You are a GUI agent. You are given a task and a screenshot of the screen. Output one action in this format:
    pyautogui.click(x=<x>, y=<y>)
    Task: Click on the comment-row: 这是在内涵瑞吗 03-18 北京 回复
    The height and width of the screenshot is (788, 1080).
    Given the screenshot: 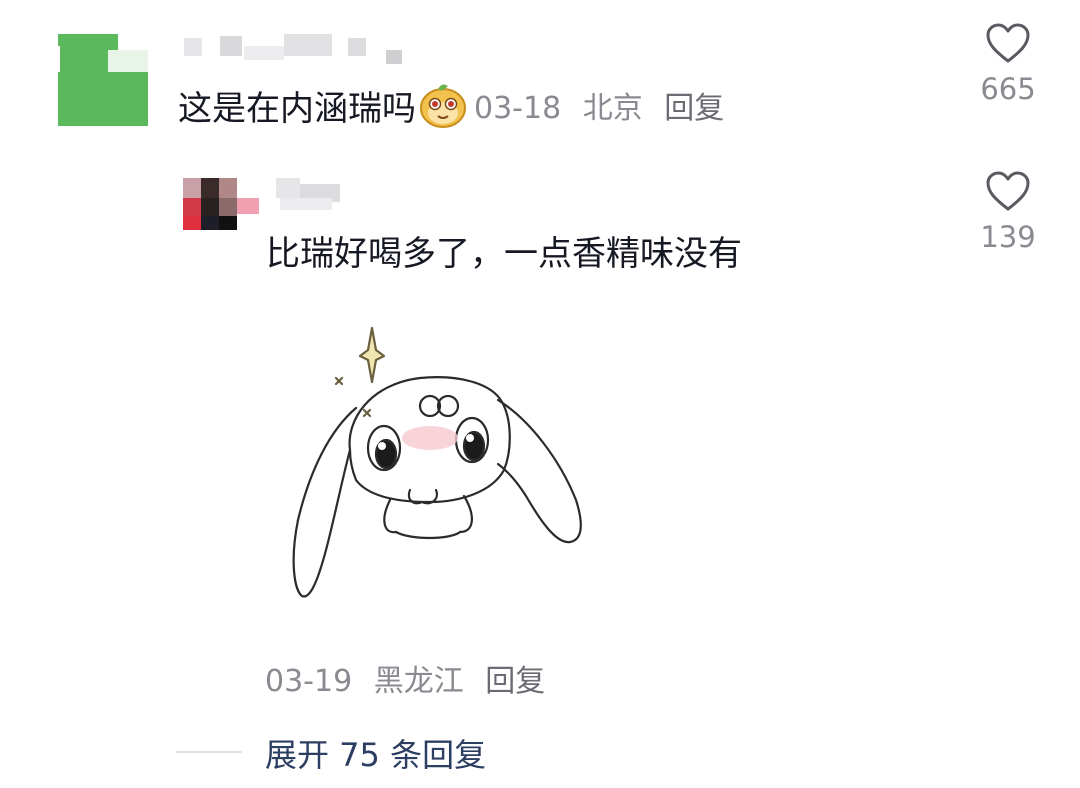 What is the action you would take?
    pyautogui.click(x=457, y=105)
    